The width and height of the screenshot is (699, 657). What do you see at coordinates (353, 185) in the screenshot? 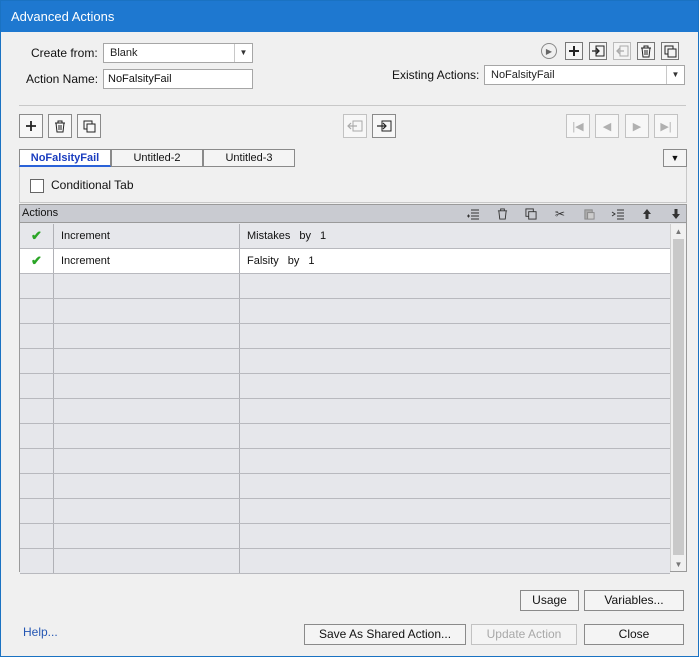
I see `conditional-panel: Conditional Tab` at bounding box center [353, 185].